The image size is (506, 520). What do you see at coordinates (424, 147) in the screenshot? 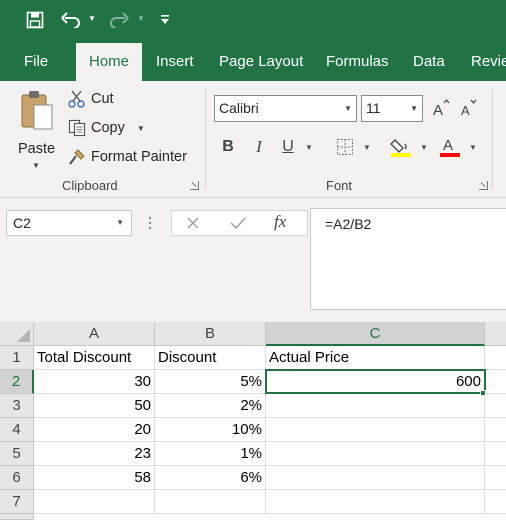
I see `fill-color-dropdown-icon: ▼` at bounding box center [424, 147].